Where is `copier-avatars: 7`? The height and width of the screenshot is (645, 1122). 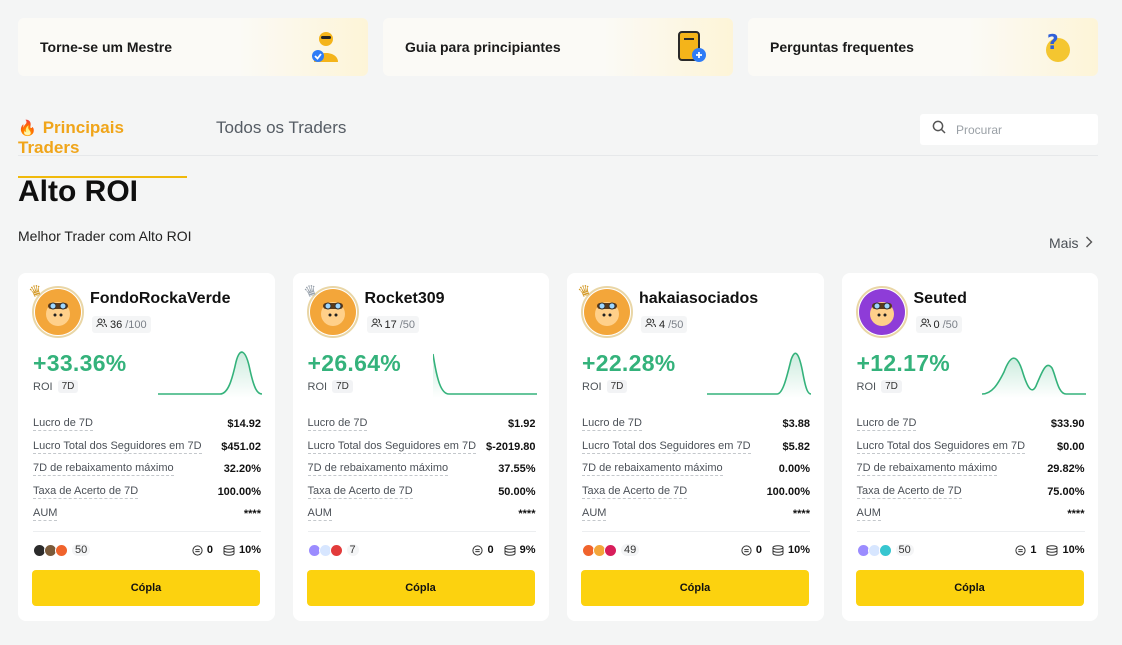 copier-avatars: 7 is located at coordinates (333, 550).